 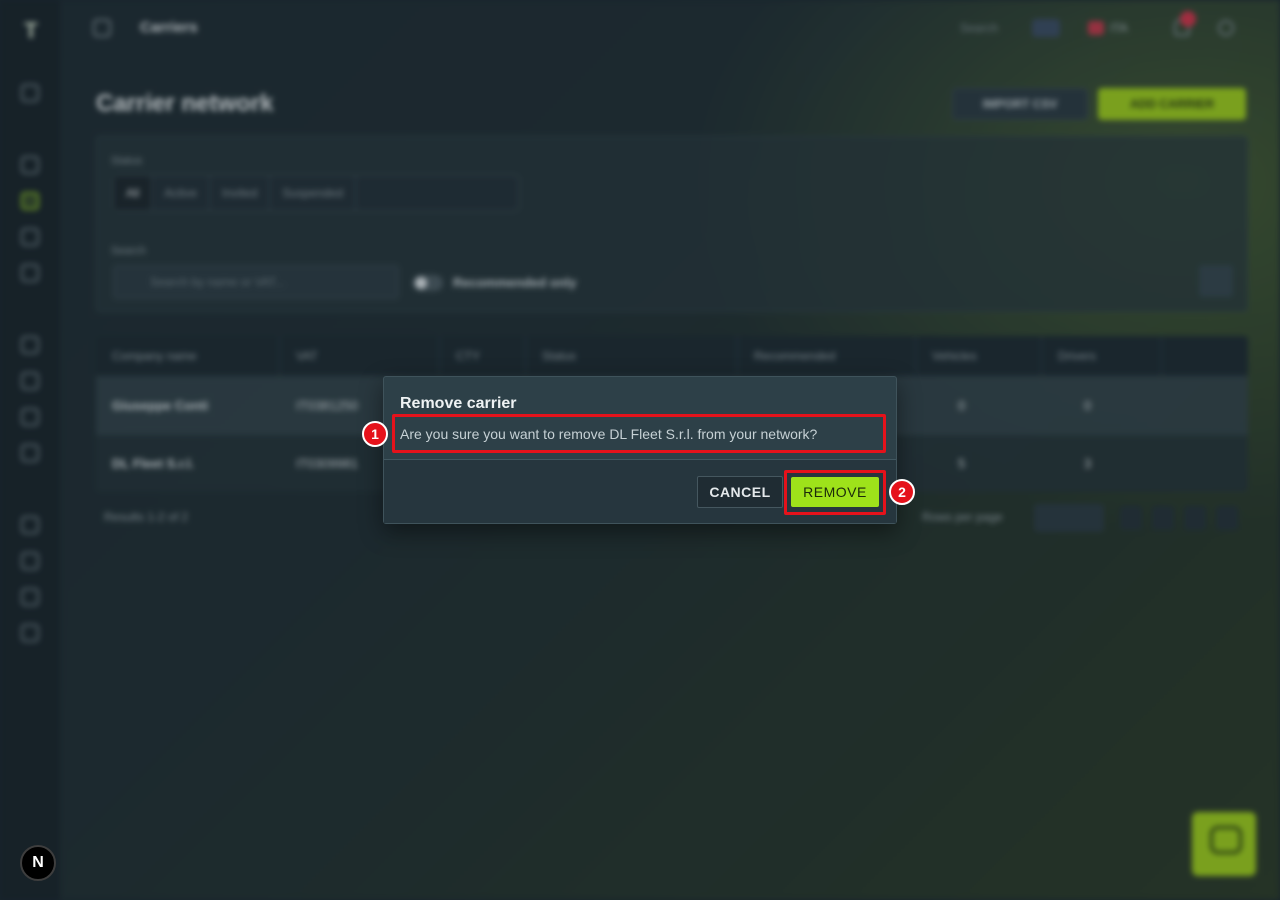 What do you see at coordinates (458, 403) in the screenshot?
I see `dialog-title: Remove carrier` at bounding box center [458, 403].